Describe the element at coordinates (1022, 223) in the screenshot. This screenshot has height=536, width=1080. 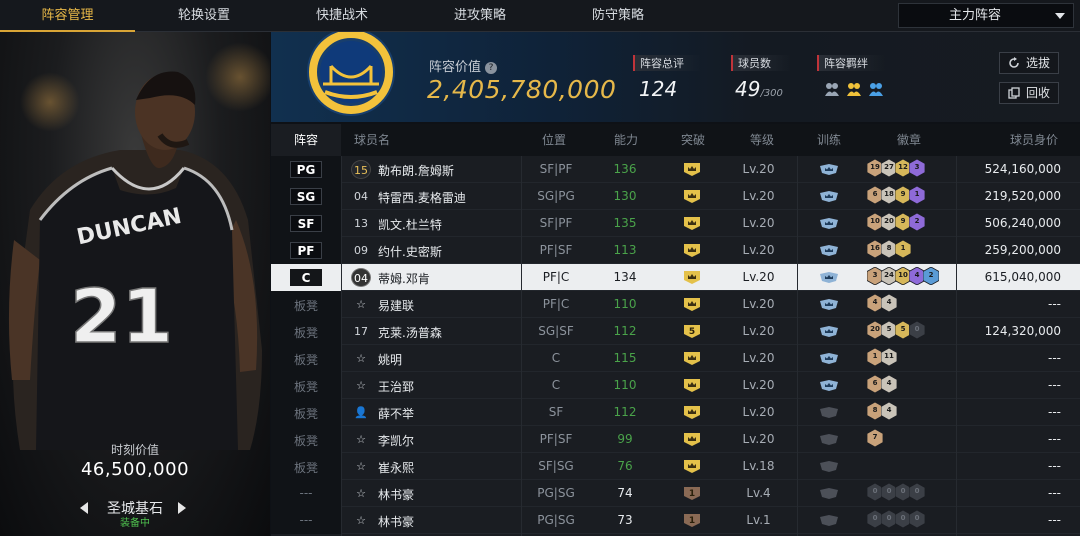
I see `player-worth: 506,240,000` at that location.